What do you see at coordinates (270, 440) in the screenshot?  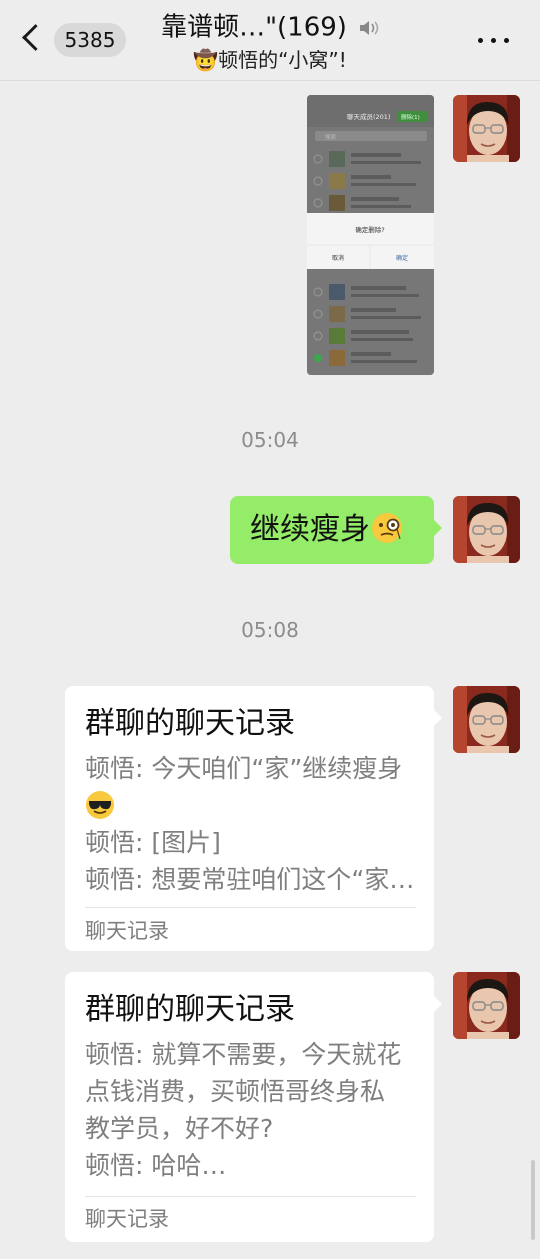 I see `timestamp: 05:04` at bounding box center [270, 440].